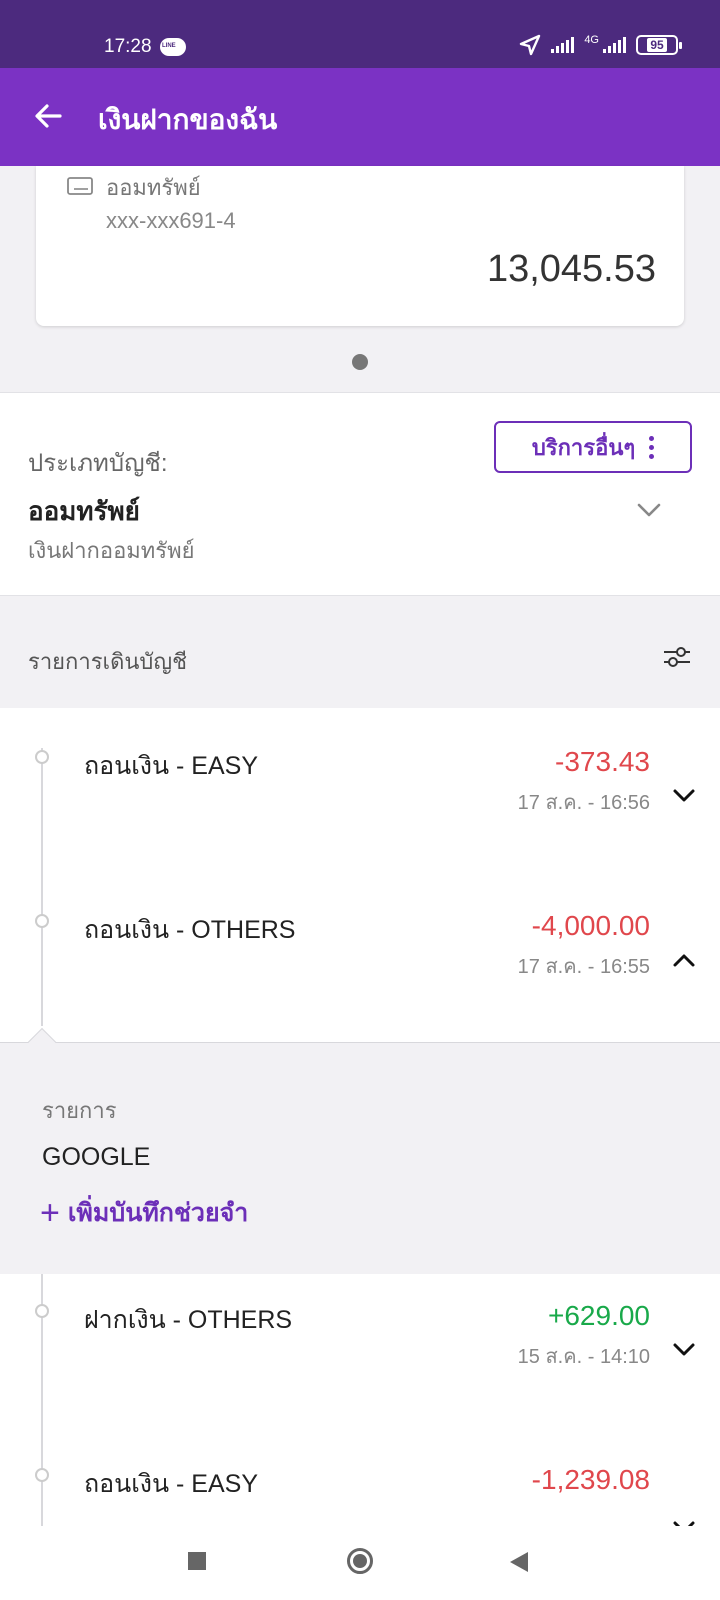 The height and width of the screenshot is (1600, 720). What do you see at coordinates (360, 246) in the screenshot?
I see `account-card: ออมทรัพย์ xxx-xxx691-4 13,045.53` at bounding box center [360, 246].